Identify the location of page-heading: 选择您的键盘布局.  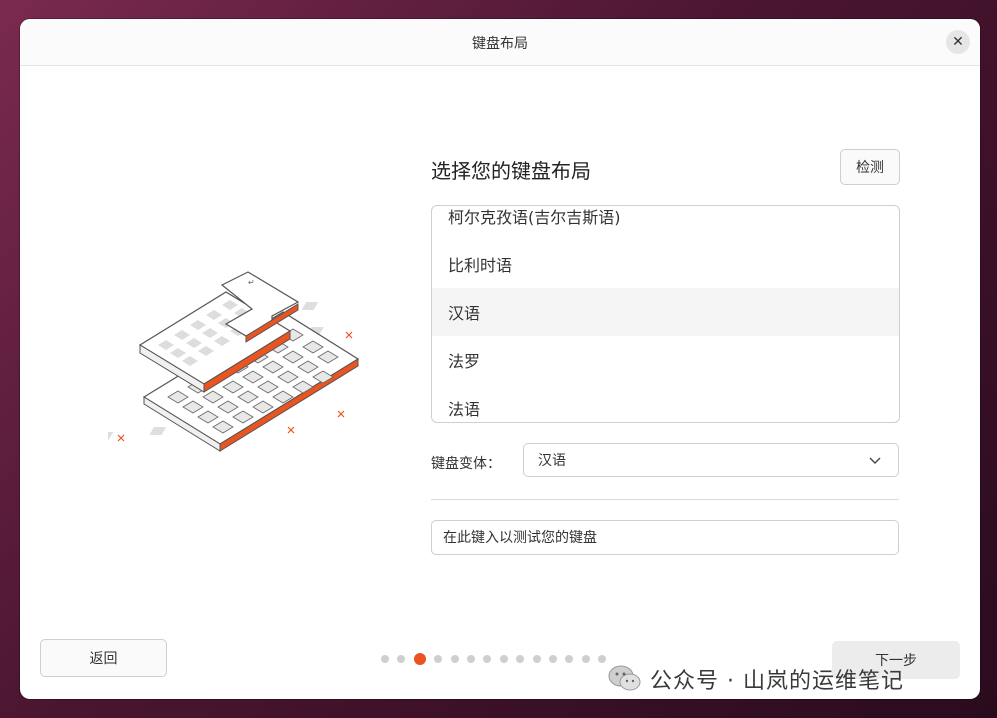
(511, 171).